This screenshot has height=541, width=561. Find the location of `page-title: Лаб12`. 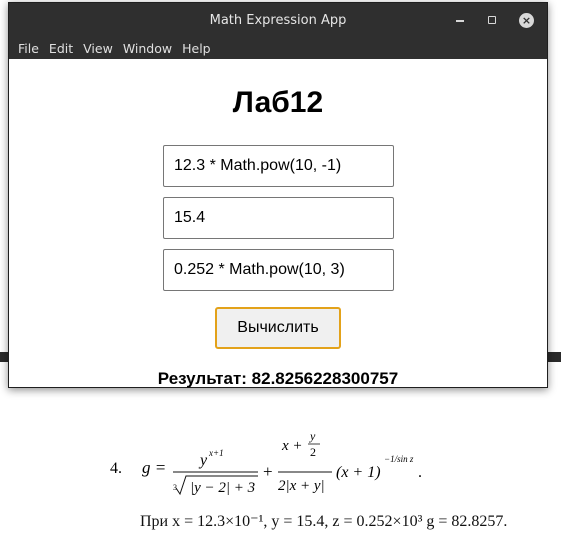

page-title: Лаб12 is located at coordinates (278, 102).